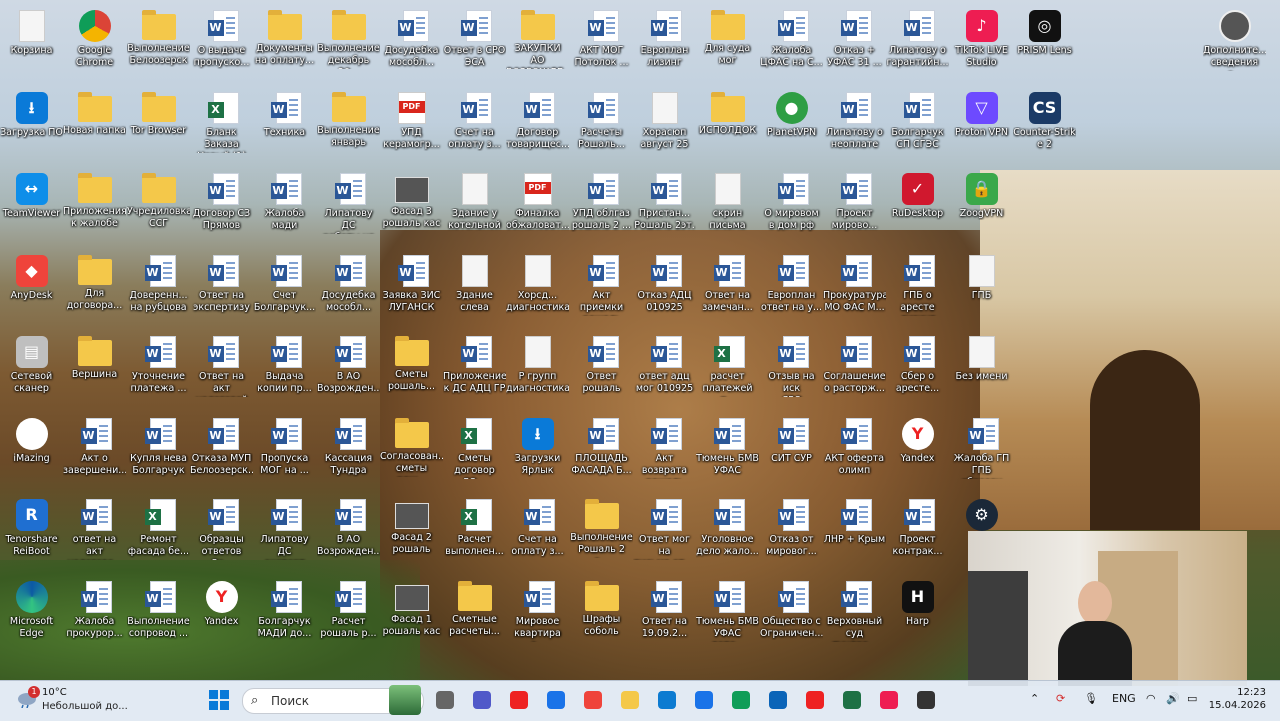  I want to click on sync-icon: ⟳, so click(1060, 698).